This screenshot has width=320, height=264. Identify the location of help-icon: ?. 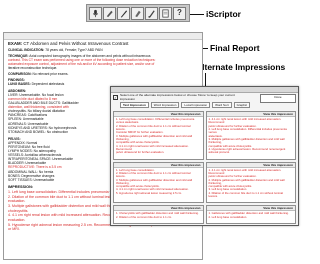
(179, 12).